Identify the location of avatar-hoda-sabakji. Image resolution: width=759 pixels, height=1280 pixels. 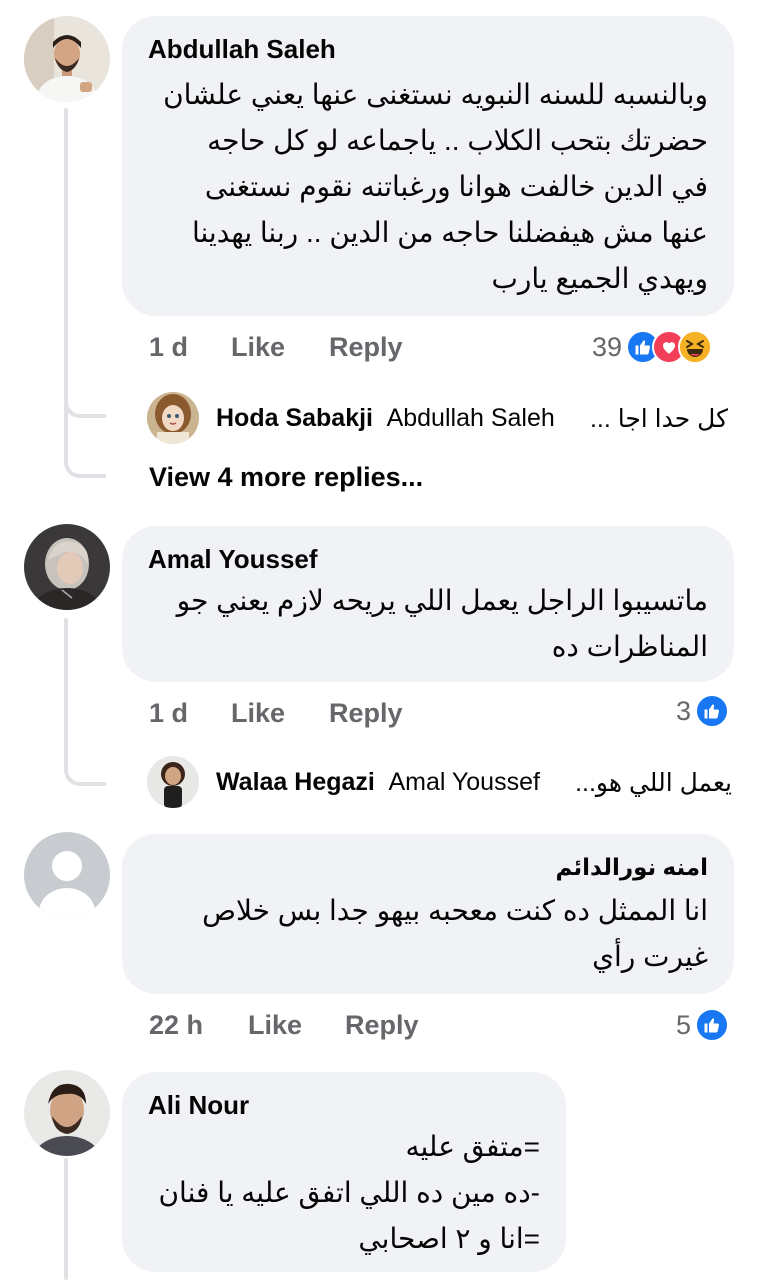
(173, 418).